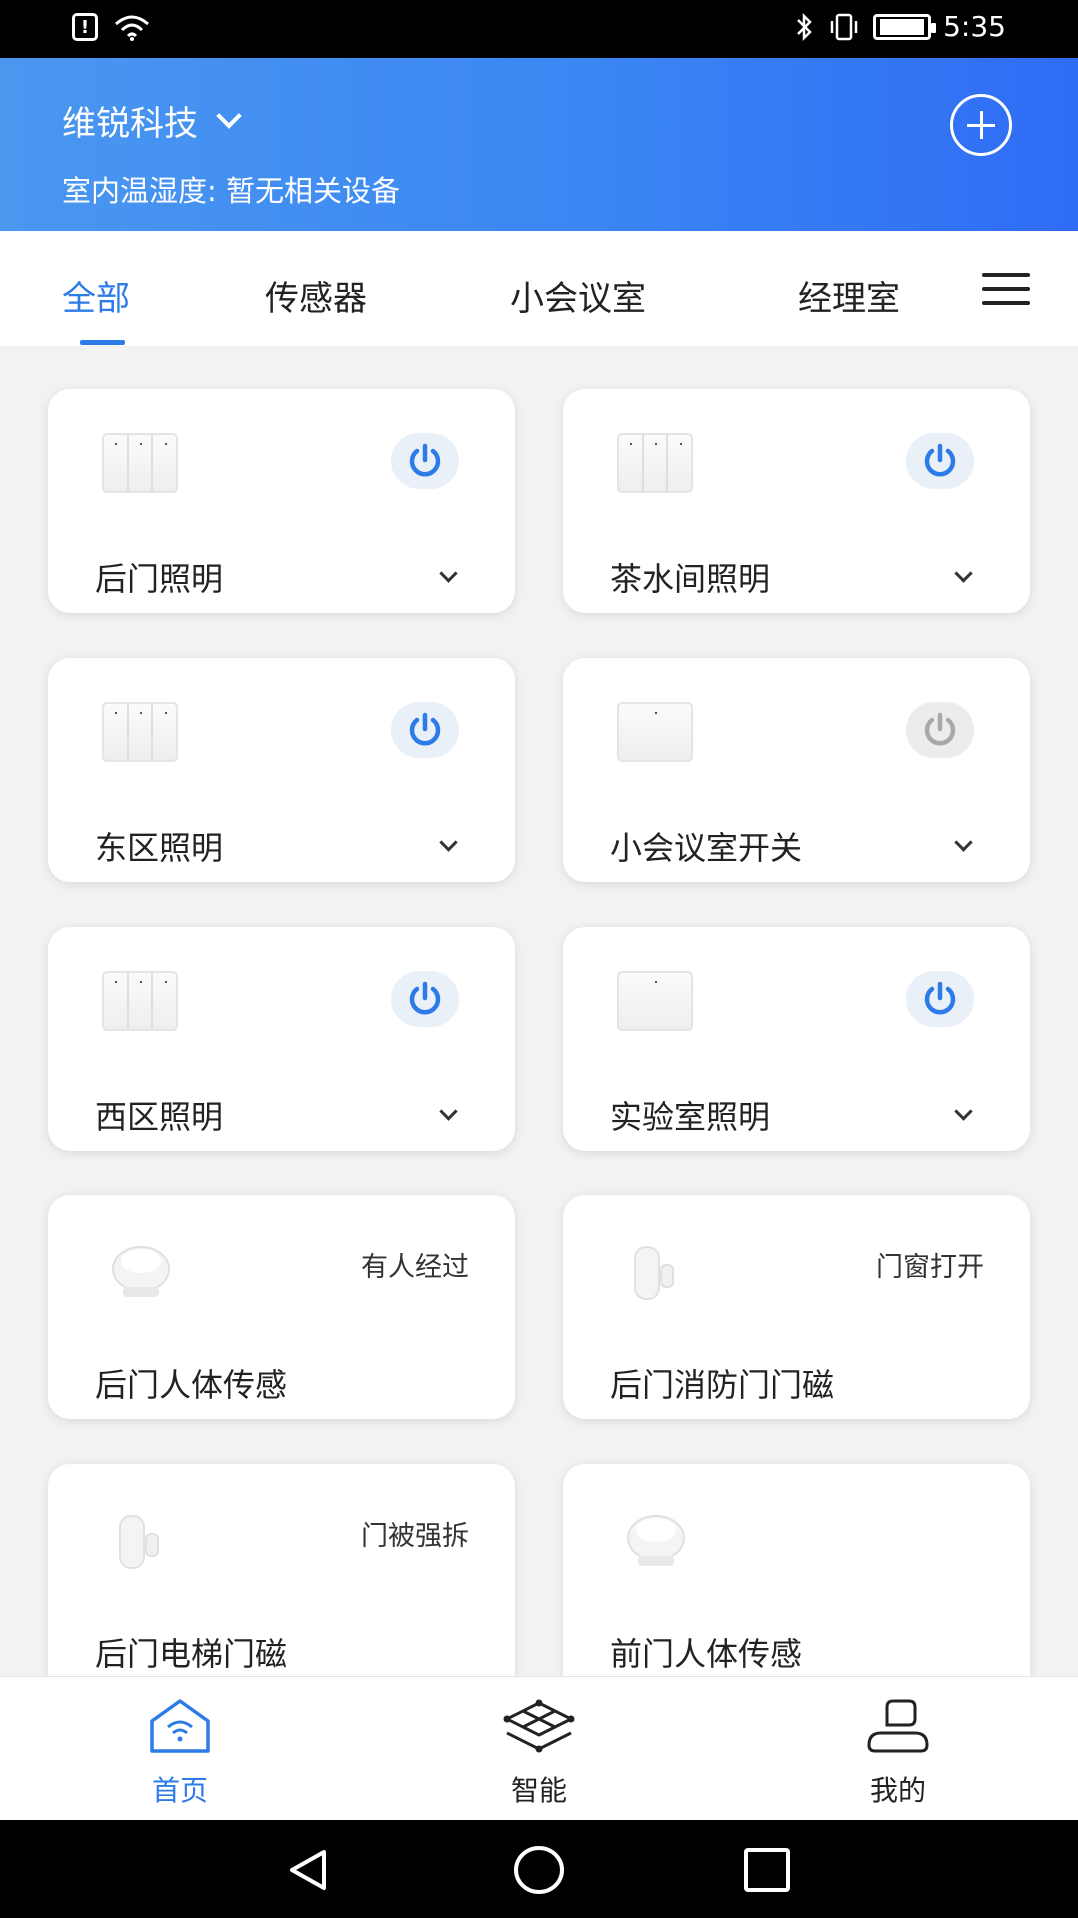 The height and width of the screenshot is (1918, 1078). What do you see at coordinates (159, 1117) in the screenshot?
I see `device-name: 西区照明` at bounding box center [159, 1117].